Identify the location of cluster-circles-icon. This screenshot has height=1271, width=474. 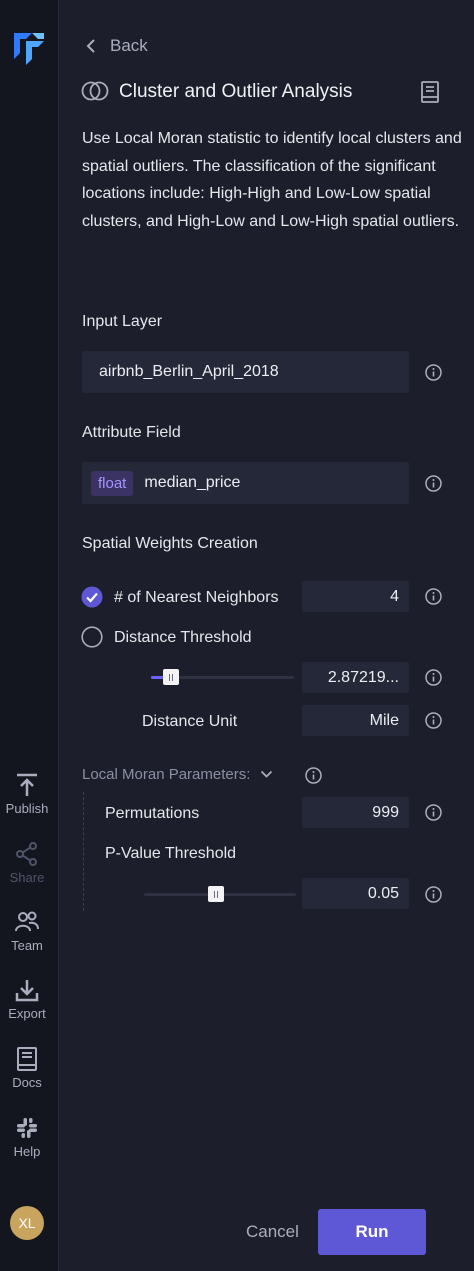
(95, 91).